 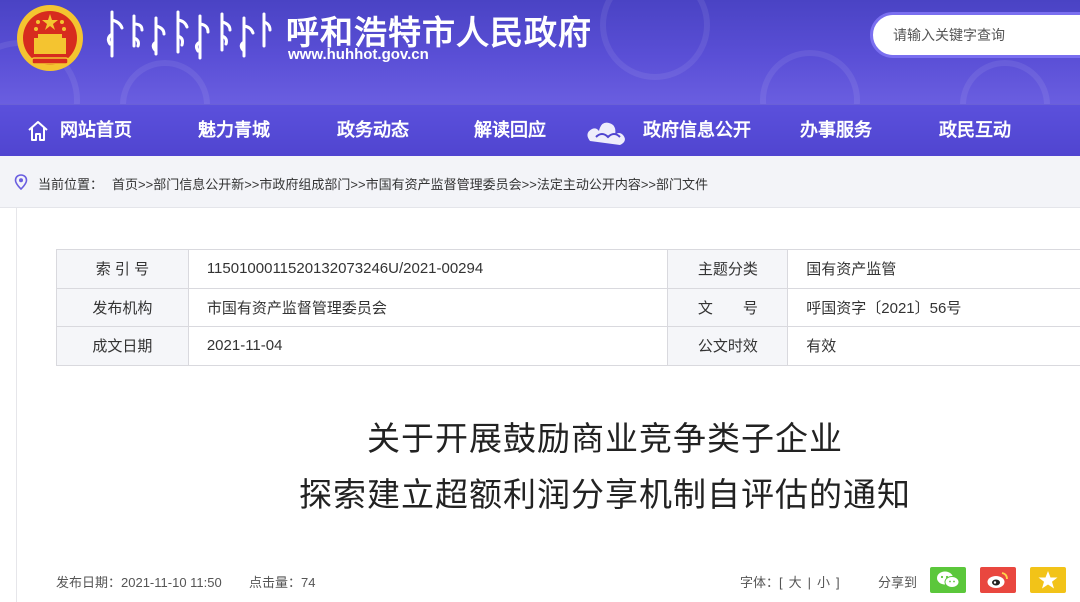 What do you see at coordinates (898, 582) in the screenshot?
I see `share-label: 分享到` at bounding box center [898, 582].